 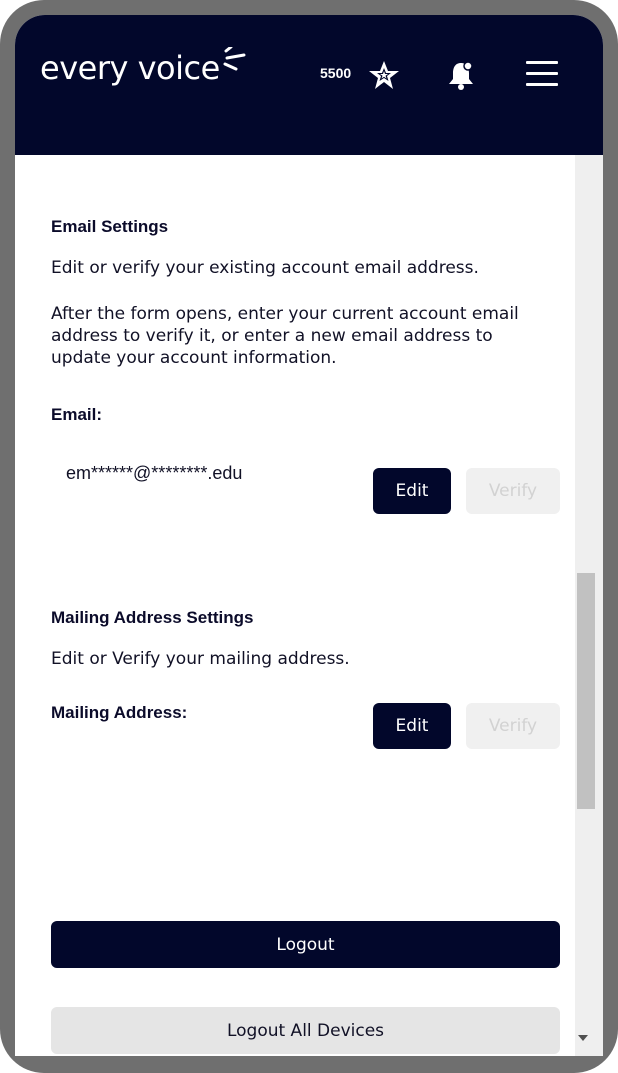 What do you see at coordinates (384, 75) in the screenshot?
I see `star-badge-icon` at bounding box center [384, 75].